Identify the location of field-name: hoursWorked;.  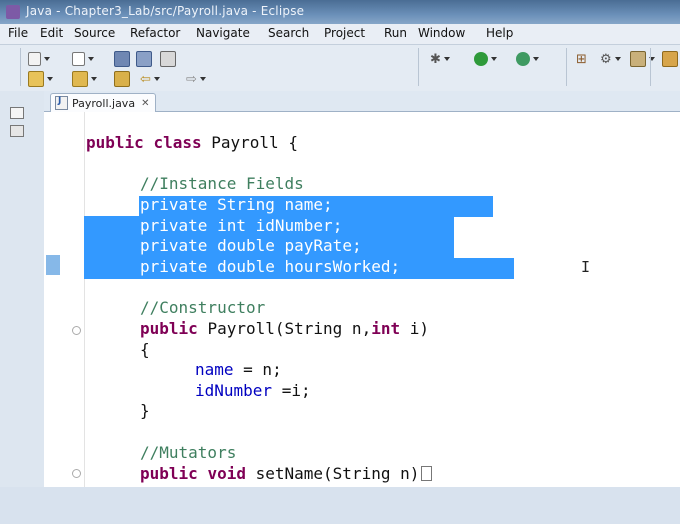
(342, 266).